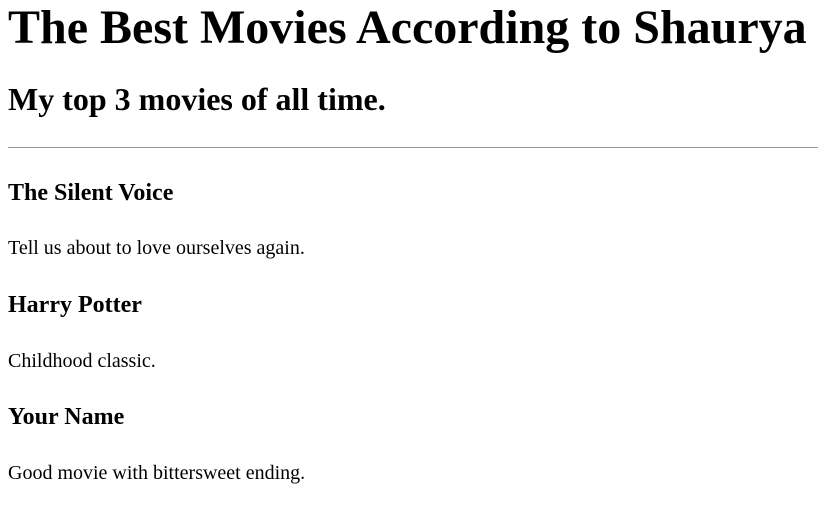 This screenshot has width=826, height=511. I want to click on movie-title-harry-potter: Harry Potter, so click(75, 305).